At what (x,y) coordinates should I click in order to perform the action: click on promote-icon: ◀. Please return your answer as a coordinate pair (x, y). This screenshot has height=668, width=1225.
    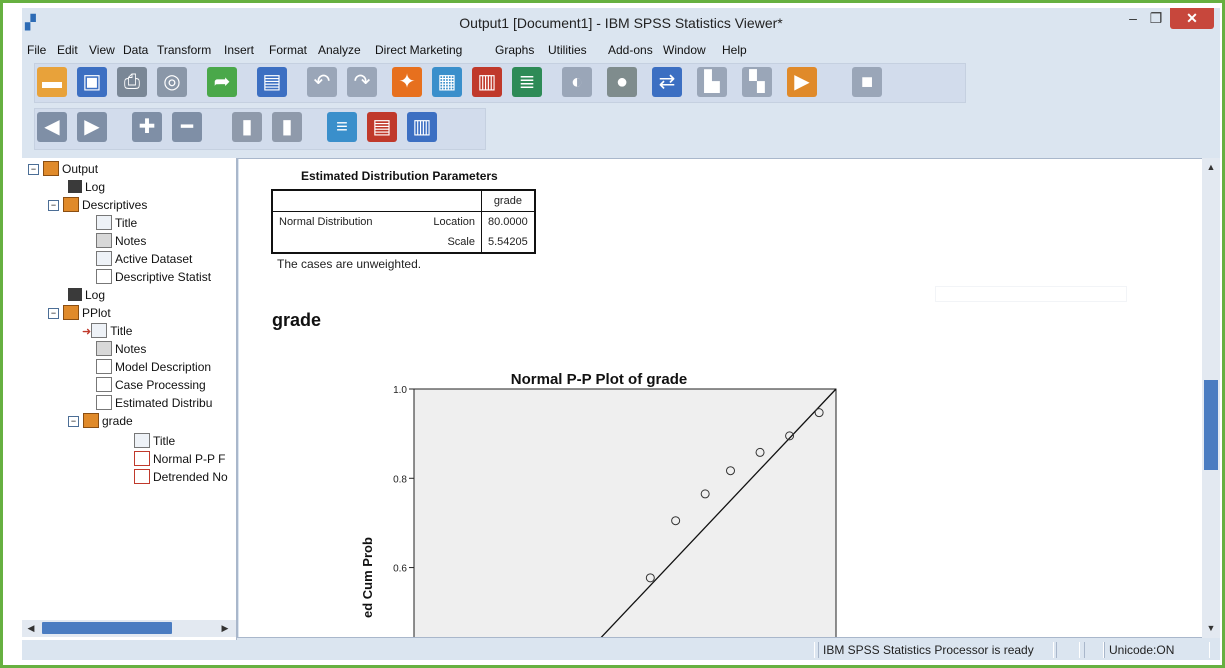
    Looking at the image, I should click on (52, 127).